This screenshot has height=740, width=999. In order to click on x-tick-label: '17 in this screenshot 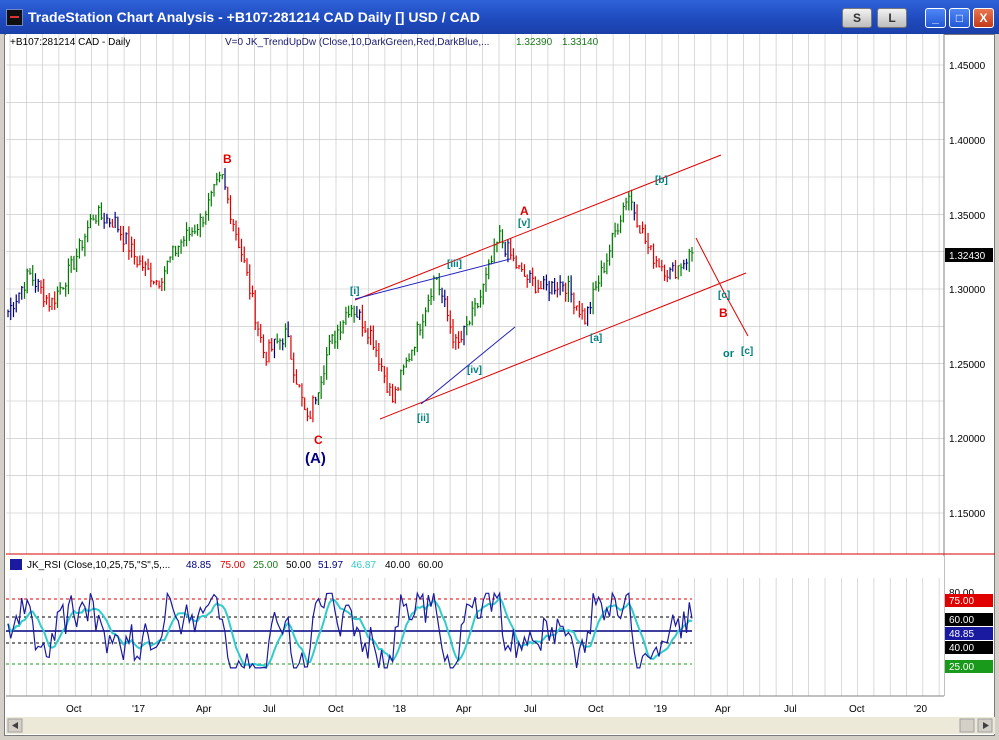, I will do `click(138, 709)`.